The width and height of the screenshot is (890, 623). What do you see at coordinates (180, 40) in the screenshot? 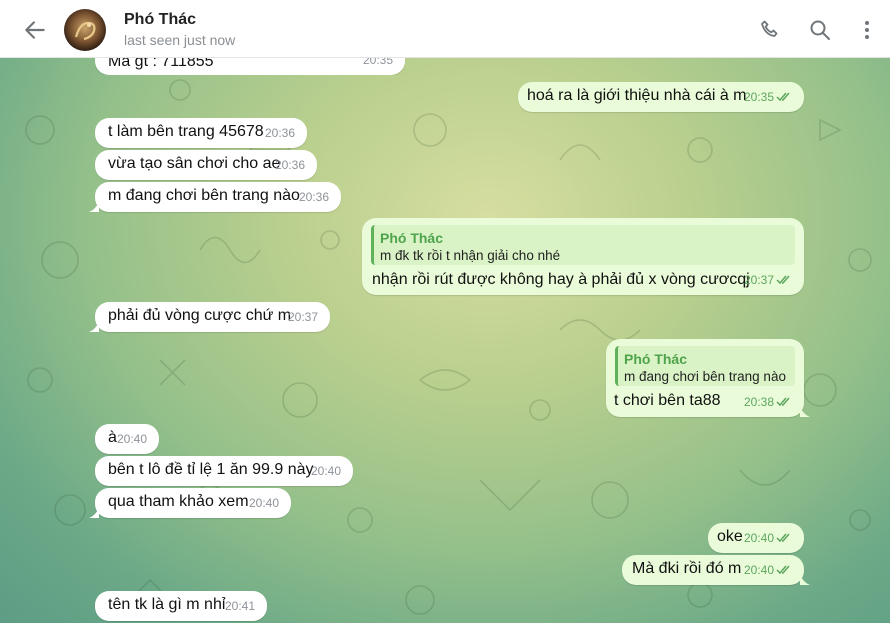
I see `last-seen-status: last seen just now` at bounding box center [180, 40].